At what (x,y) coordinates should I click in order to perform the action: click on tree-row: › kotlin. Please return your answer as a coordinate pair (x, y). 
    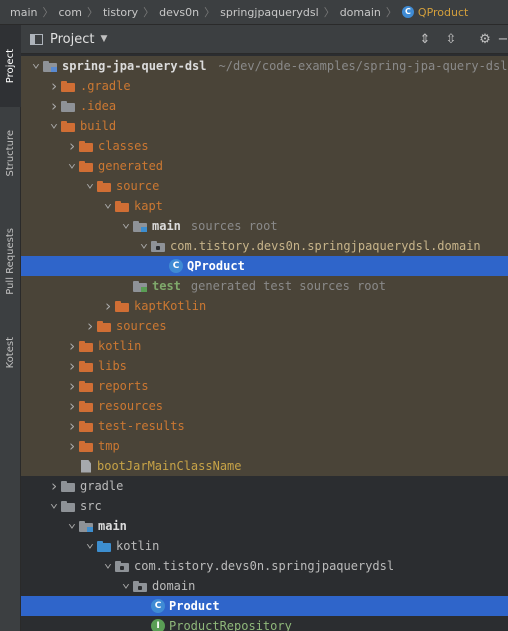
    Looking at the image, I should click on (264, 346).